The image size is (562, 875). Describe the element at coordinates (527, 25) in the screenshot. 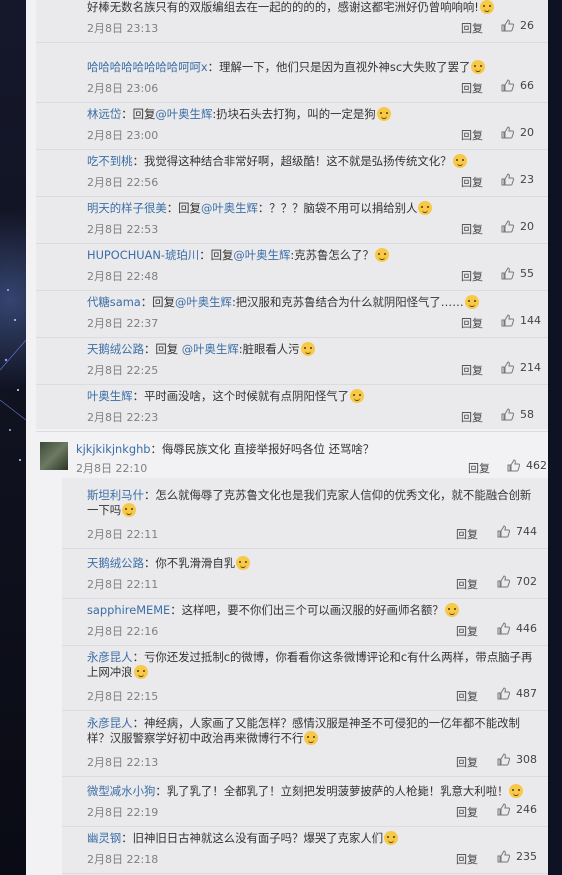

I see `like-count: 26` at that location.